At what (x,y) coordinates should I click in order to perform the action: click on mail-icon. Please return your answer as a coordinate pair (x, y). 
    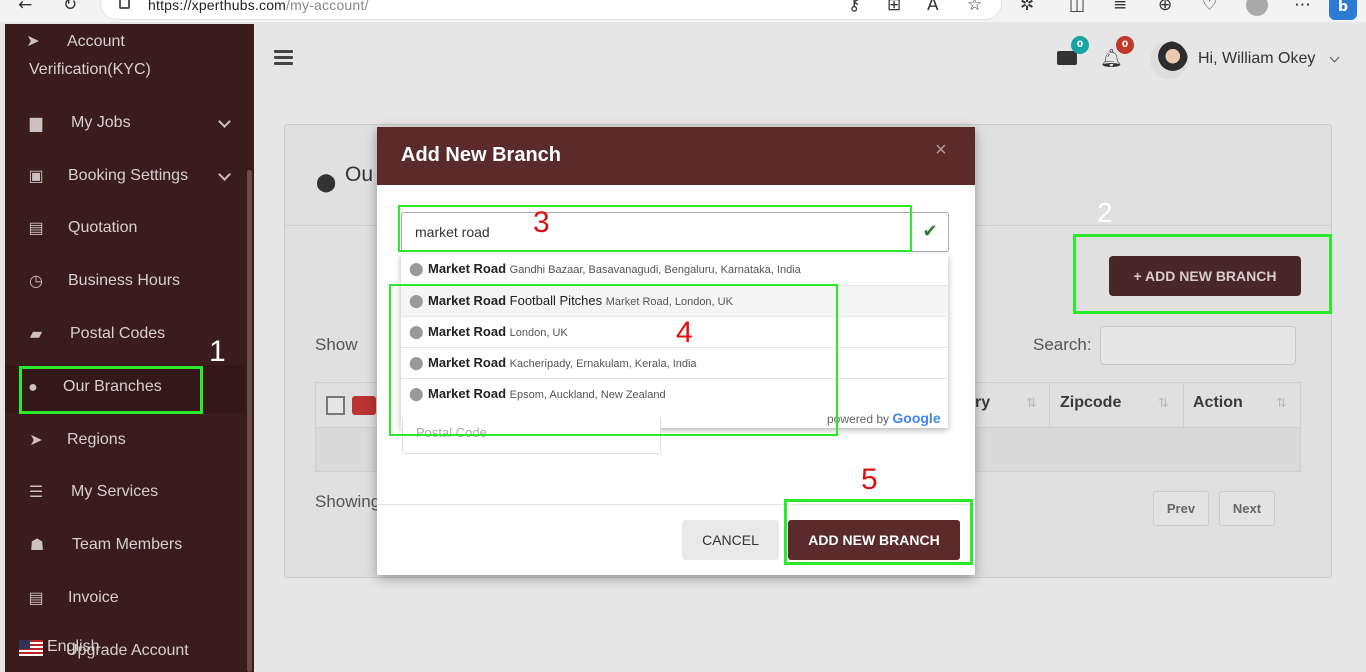
    Looking at the image, I should click on (1067, 58).